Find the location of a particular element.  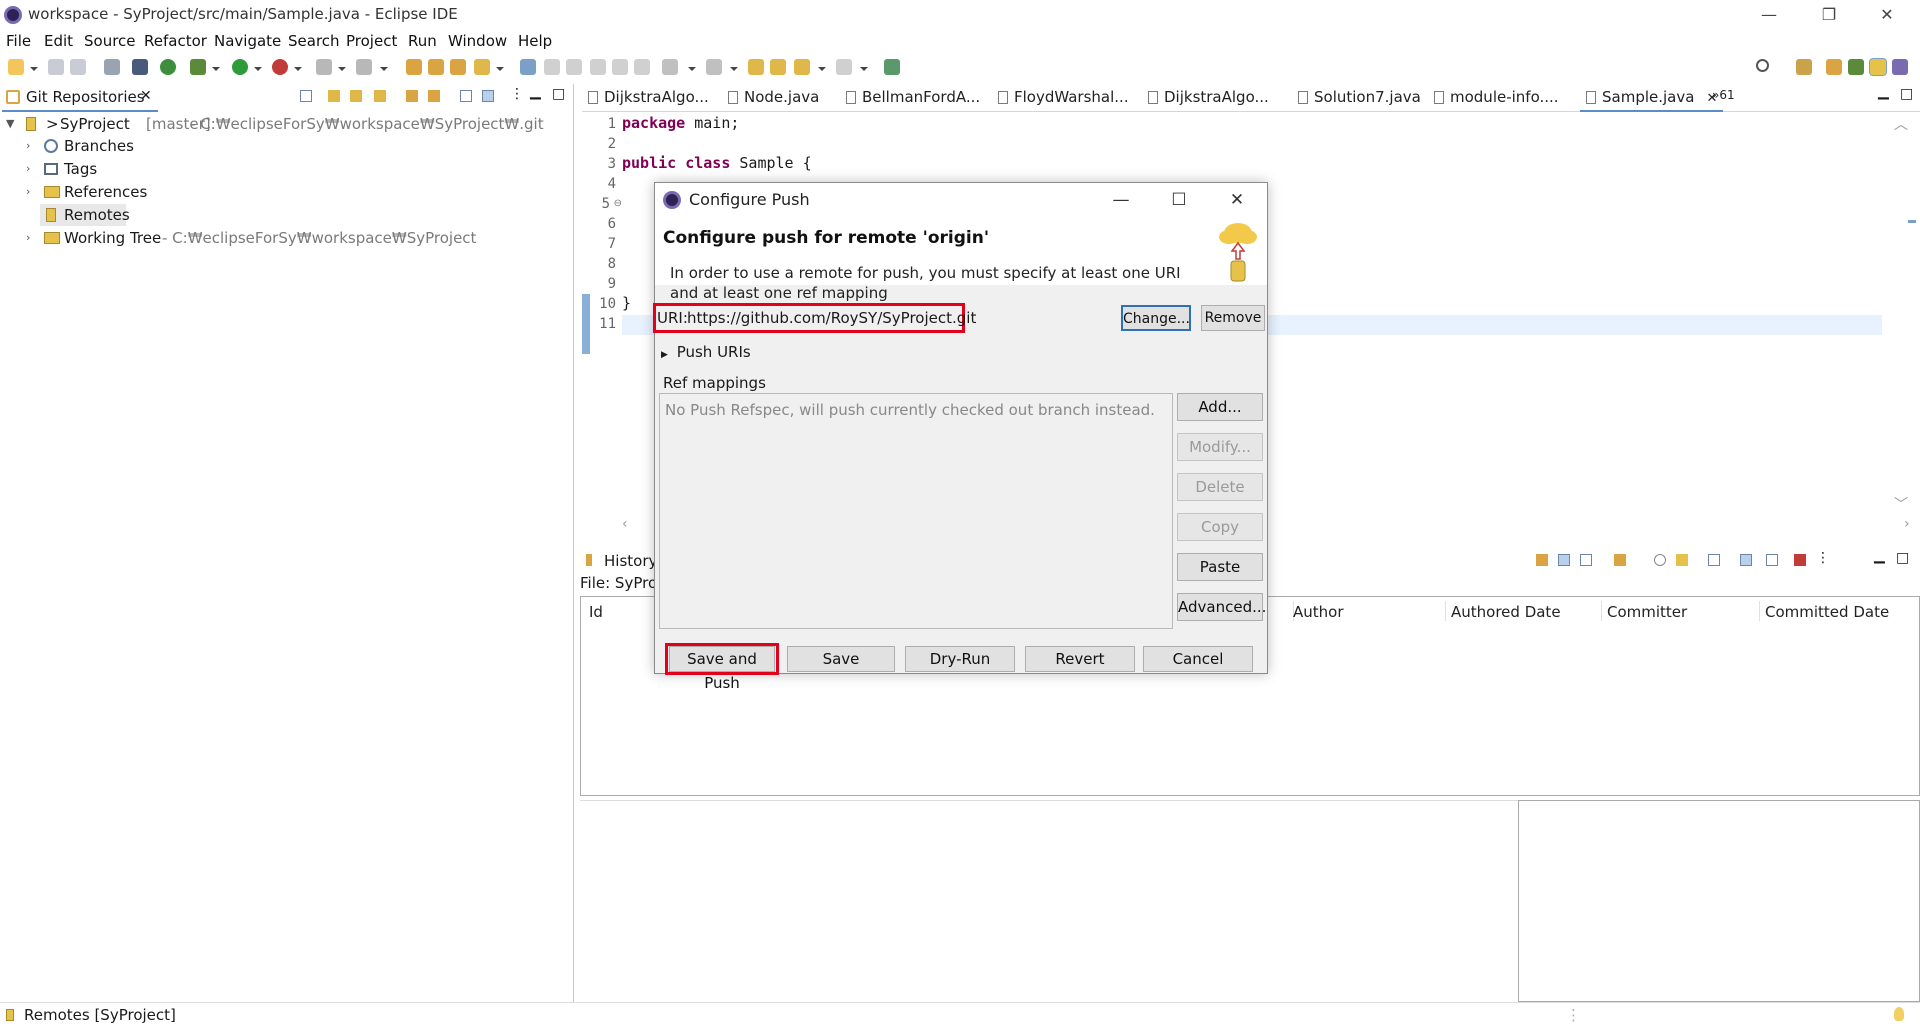

tab-history: History is located at coordinates (630, 561).